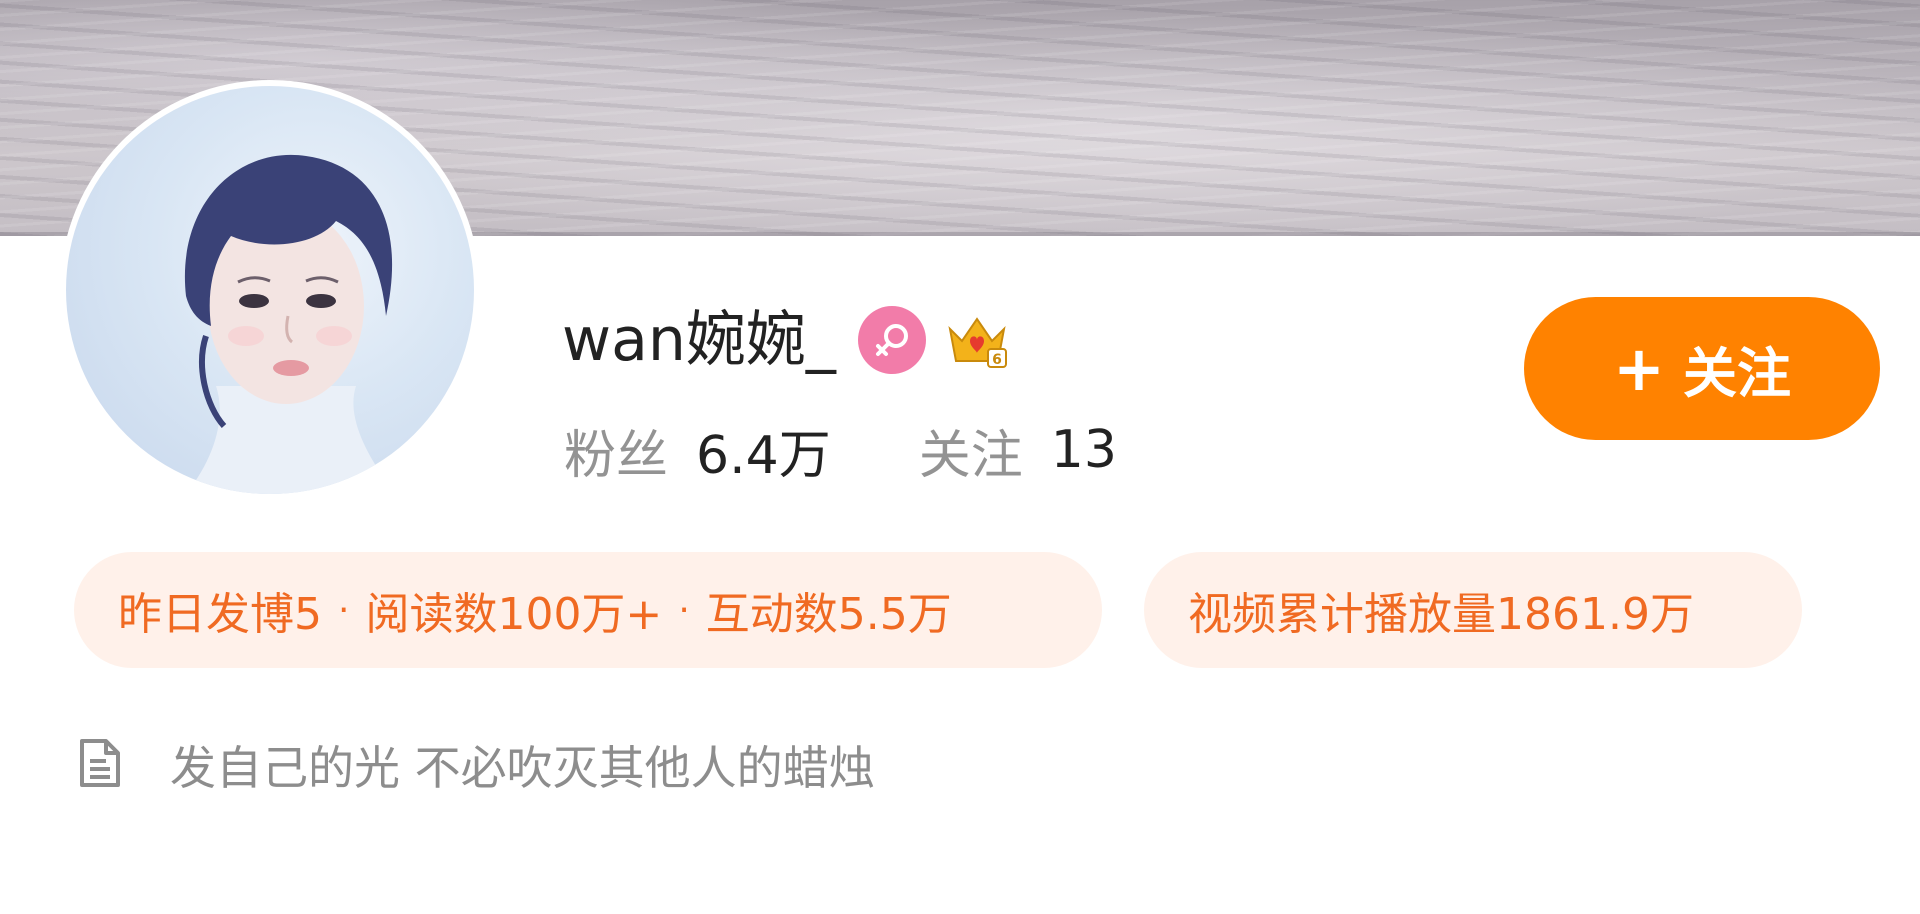 The width and height of the screenshot is (1920, 914). I want to click on video-play-count: 视频累计播放量1861.9万, so click(1441, 614).